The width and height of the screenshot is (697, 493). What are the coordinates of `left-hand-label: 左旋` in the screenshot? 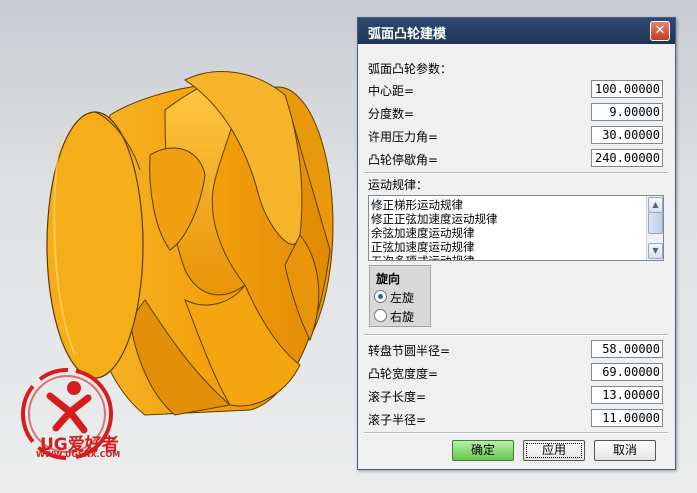 It's located at (402, 297).